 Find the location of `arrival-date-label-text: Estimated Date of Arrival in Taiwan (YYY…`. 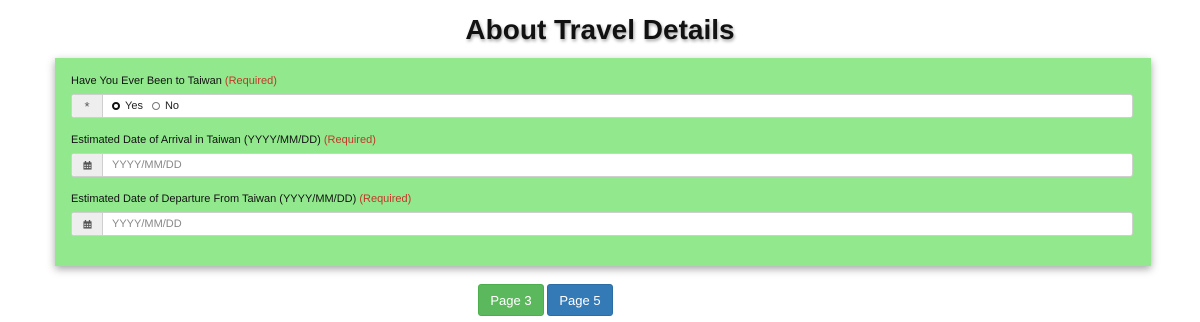

arrival-date-label-text: Estimated Date of Arrival in Taiwan (YYY… is located at coordinates (196, 140).